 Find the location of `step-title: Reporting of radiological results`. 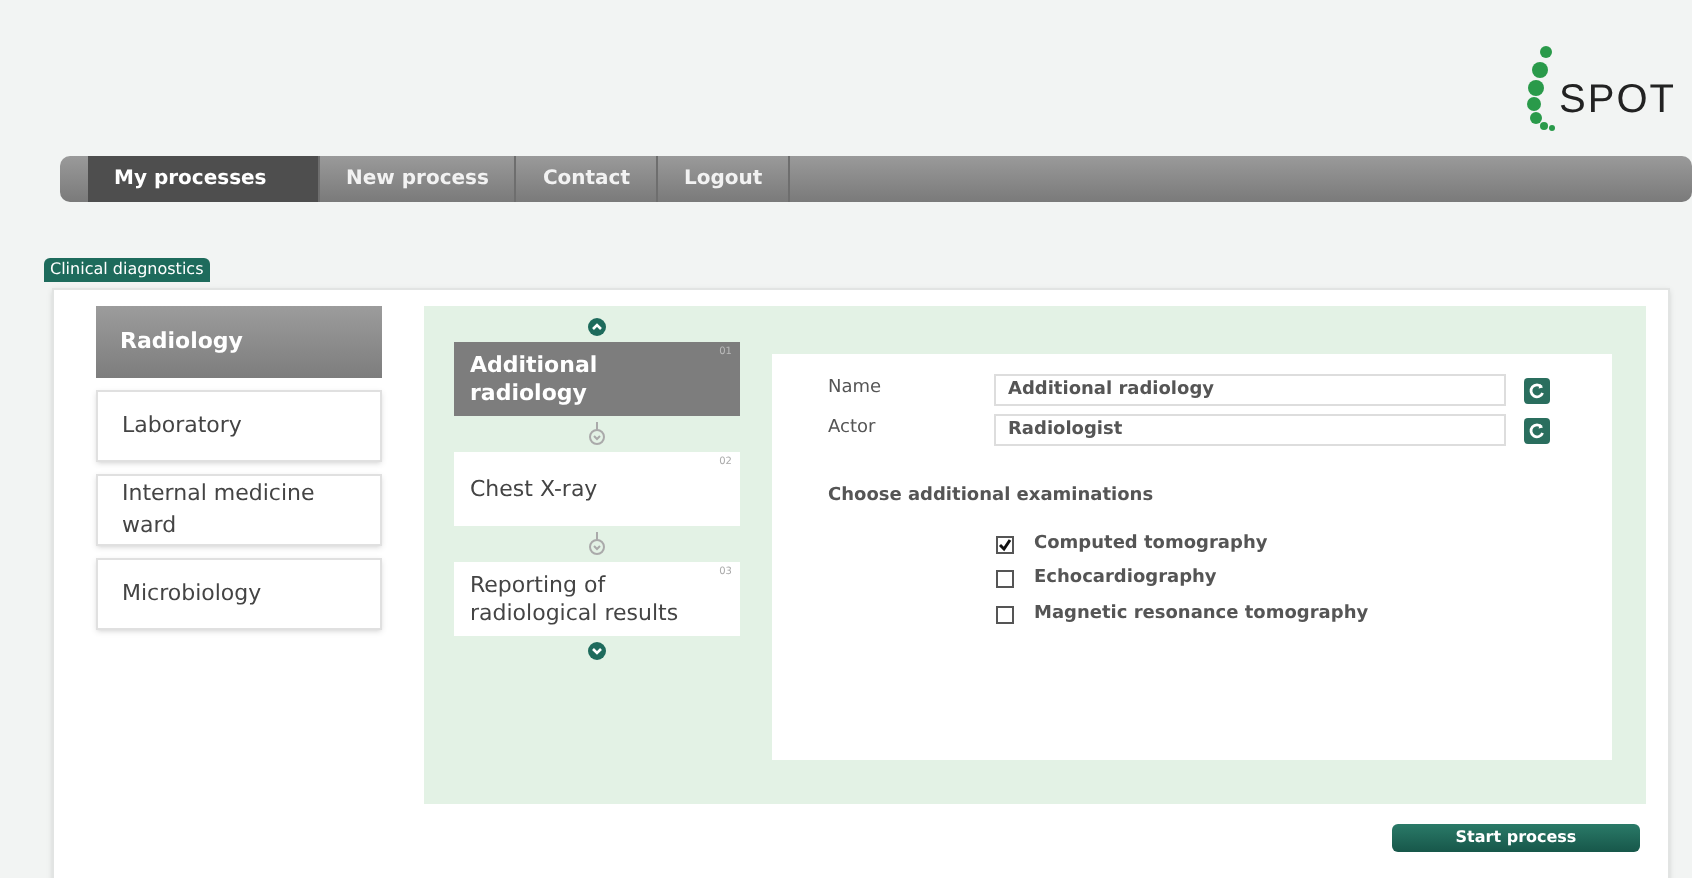

step-title: Reporting of radiological results is located at coordinates (575, 599).